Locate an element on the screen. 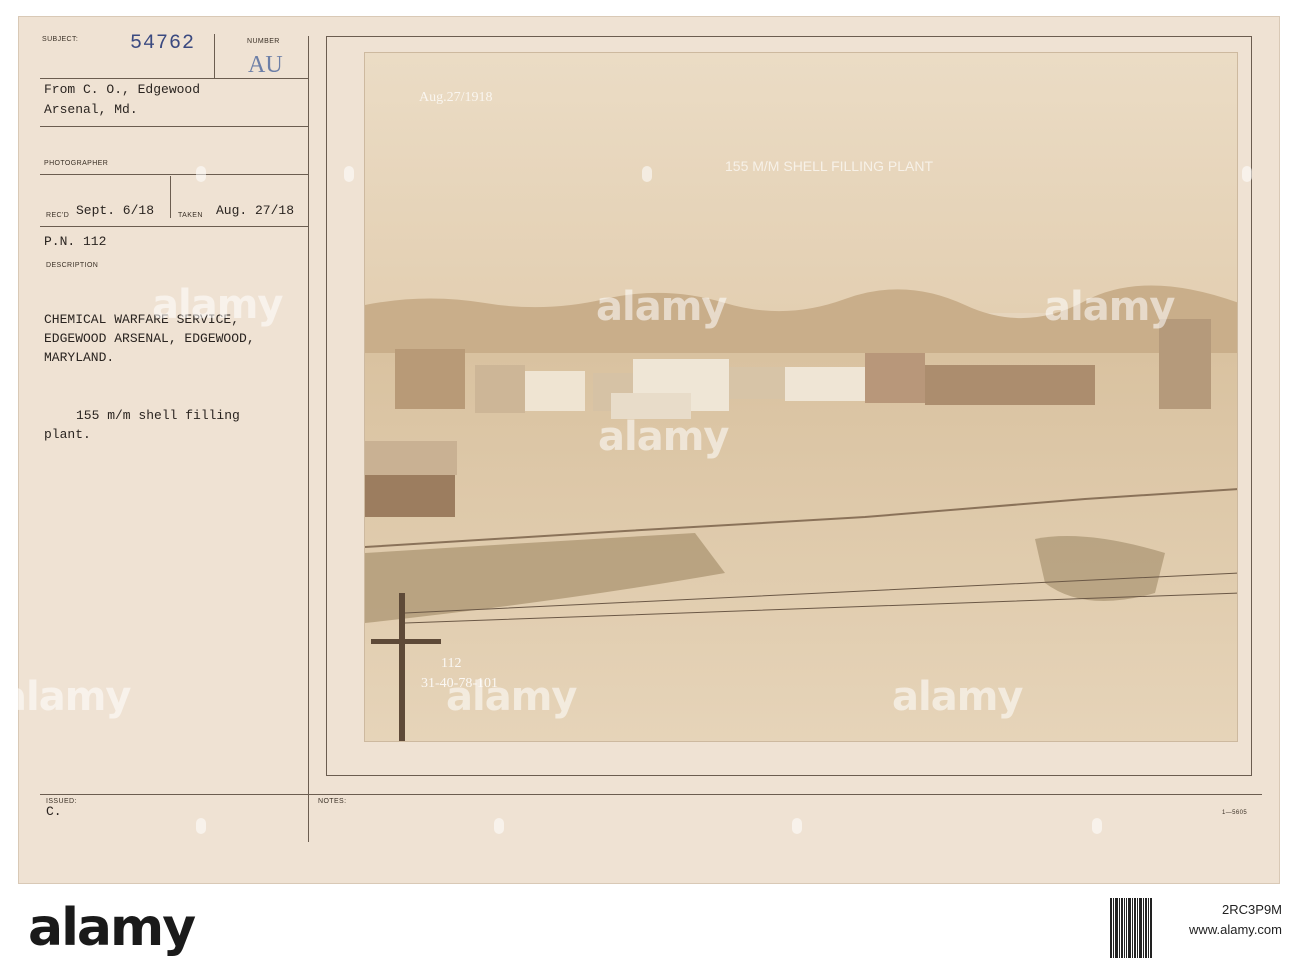  bottom-divider is located at coordinates (651, 794).